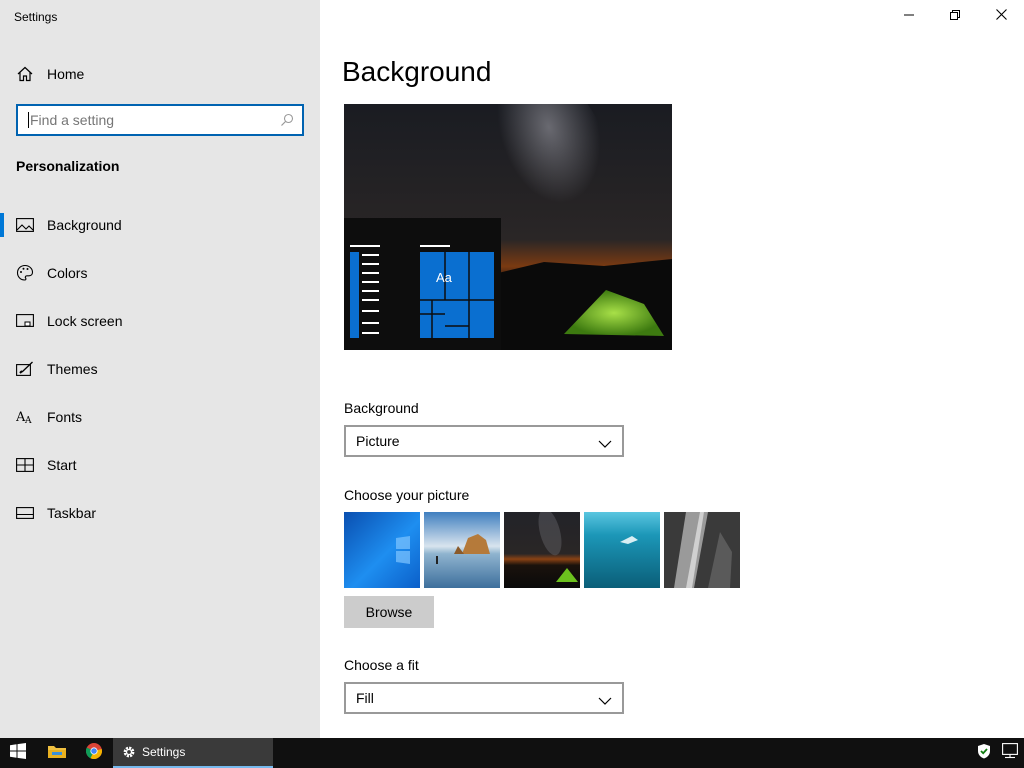  What do you see at coordinates (160, 513) in the screenshot?
I see `sidebar-item-taskbar: Taskbar` at bounding box center [160, 513].